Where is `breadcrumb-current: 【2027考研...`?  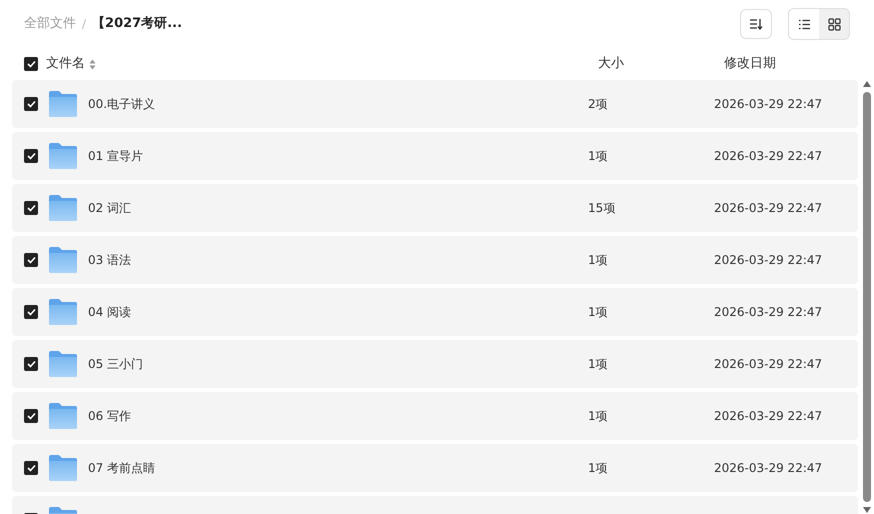 breadcrumb-current: 【2027考研... is located at coordinates (137, 24).